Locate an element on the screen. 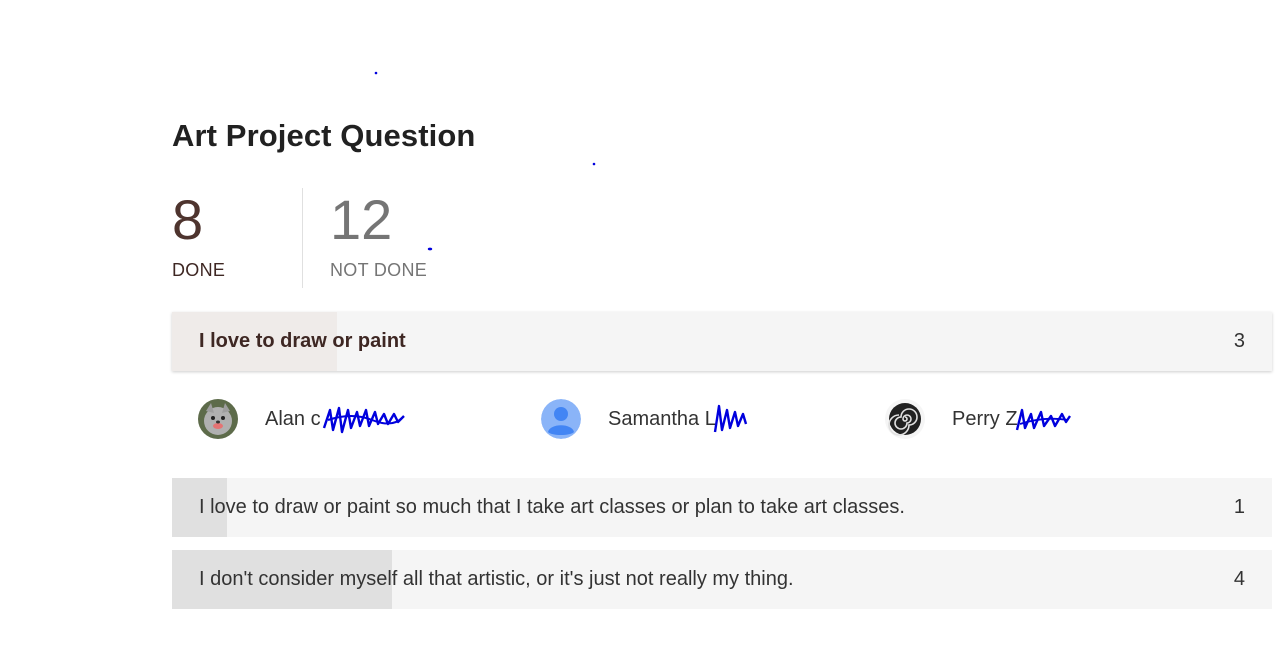 Image resolution: width=1279 pixels, height=647 pixels. answer-count: 4 is located at coordinates (1239, 579).